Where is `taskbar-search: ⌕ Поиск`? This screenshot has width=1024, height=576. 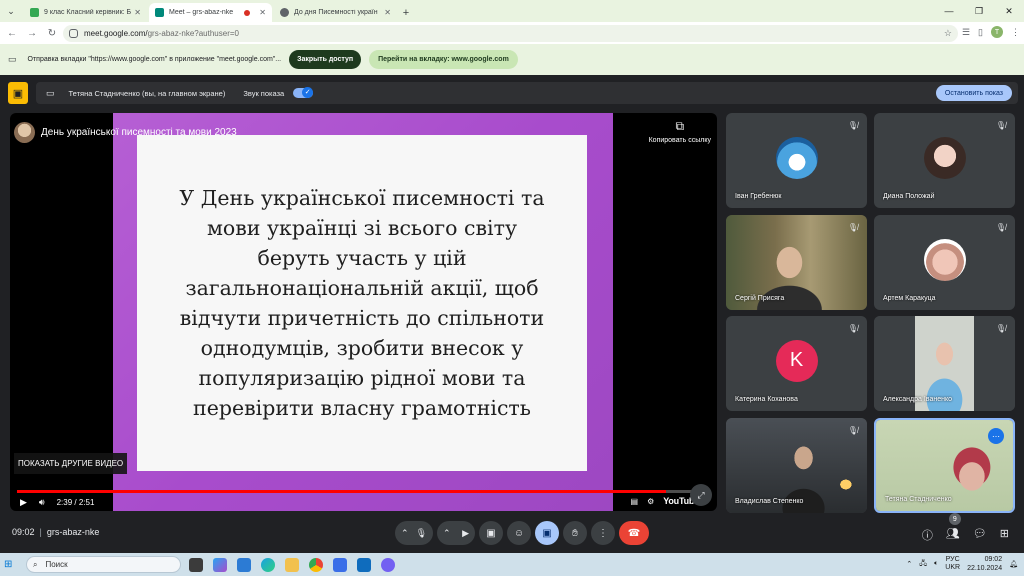
taskbar-search: ⌕ Поиск is located at coordinates (103, 564).